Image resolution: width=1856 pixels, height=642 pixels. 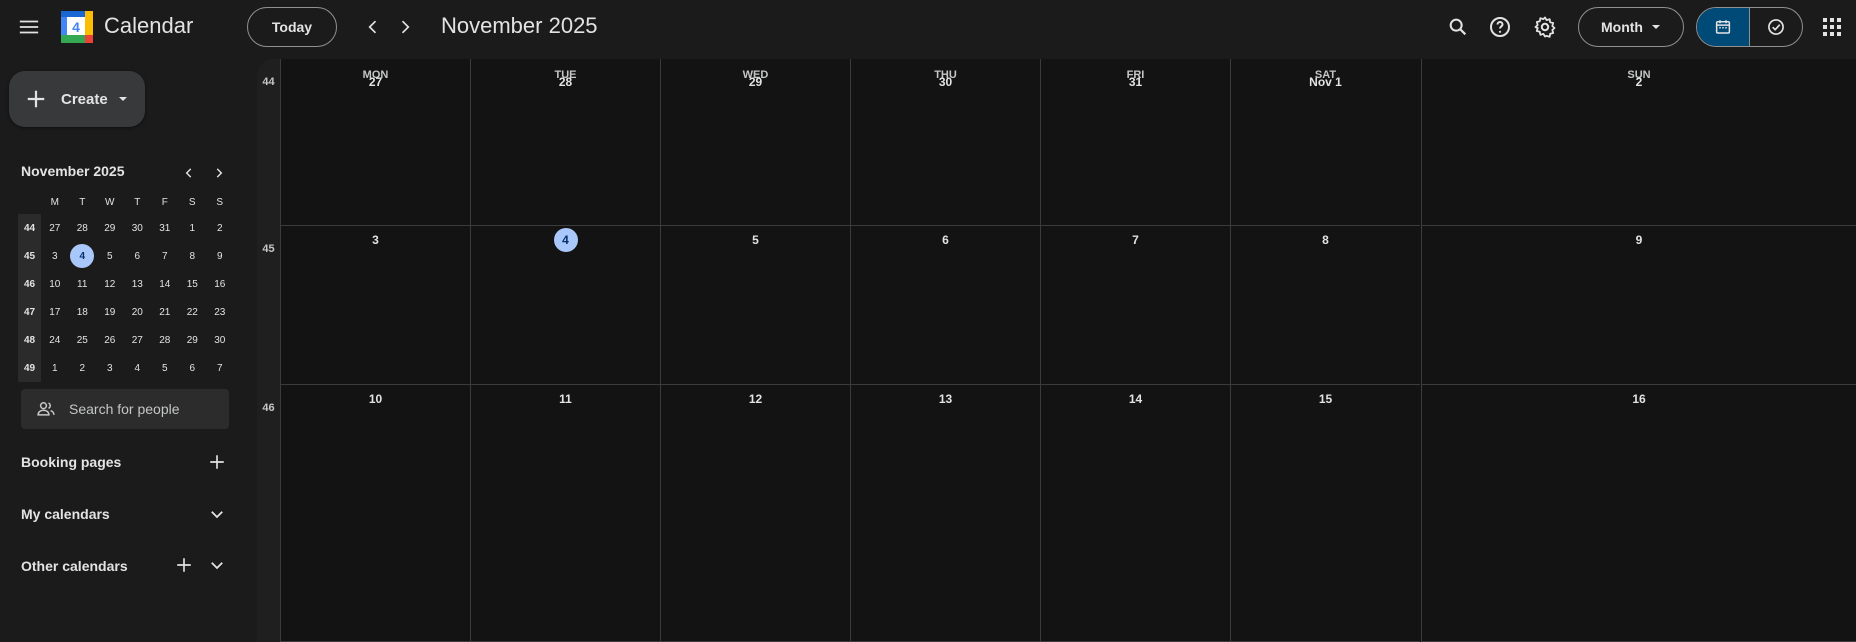 I want to click on date-number: 15, so click(x=1325, y=399).